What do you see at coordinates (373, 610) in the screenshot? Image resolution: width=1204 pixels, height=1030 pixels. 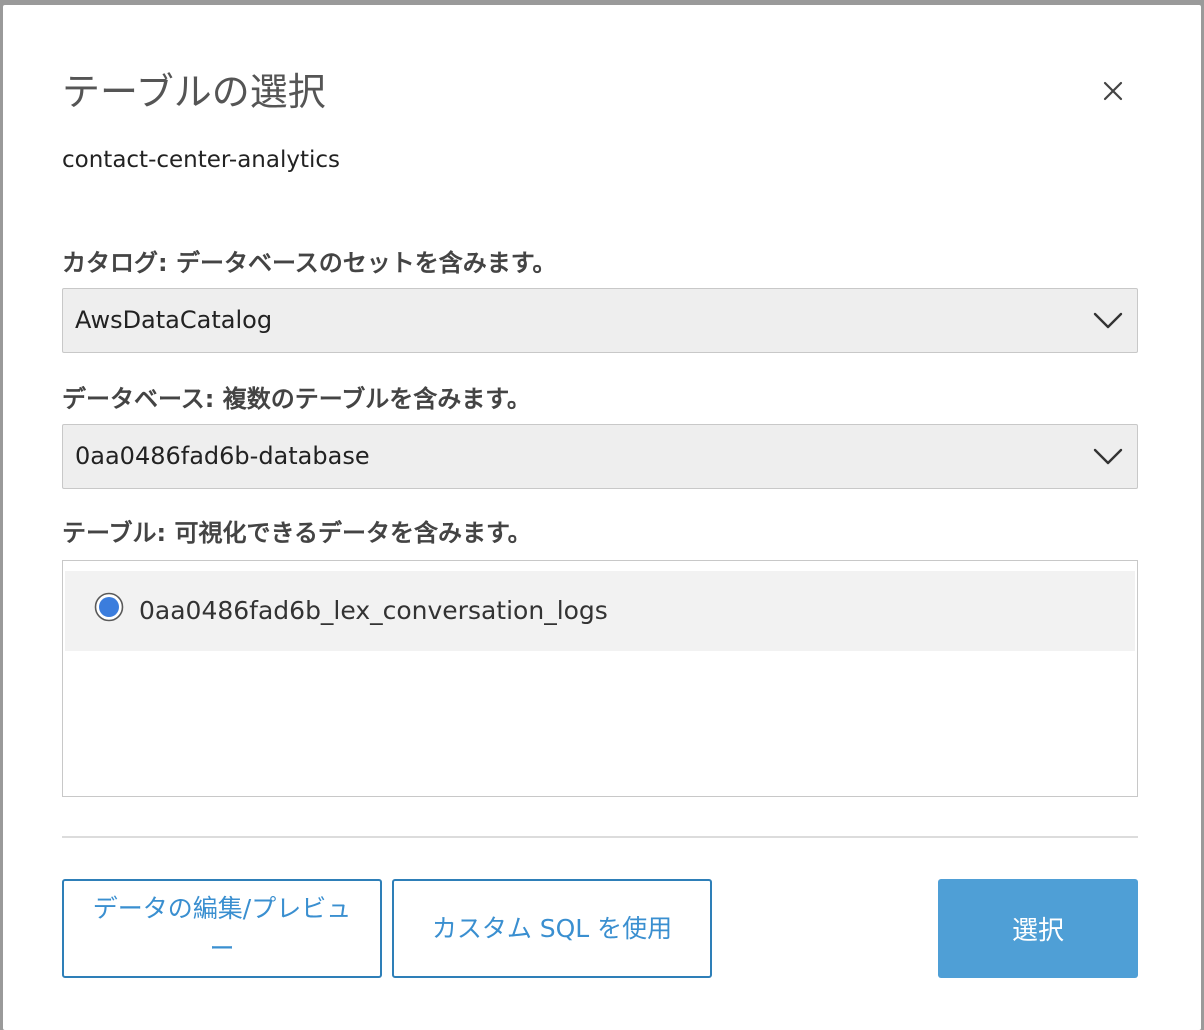 I see `table-name: 0aa0486fad6b_lex_conversation_logs` at bounding box center [373, 610].